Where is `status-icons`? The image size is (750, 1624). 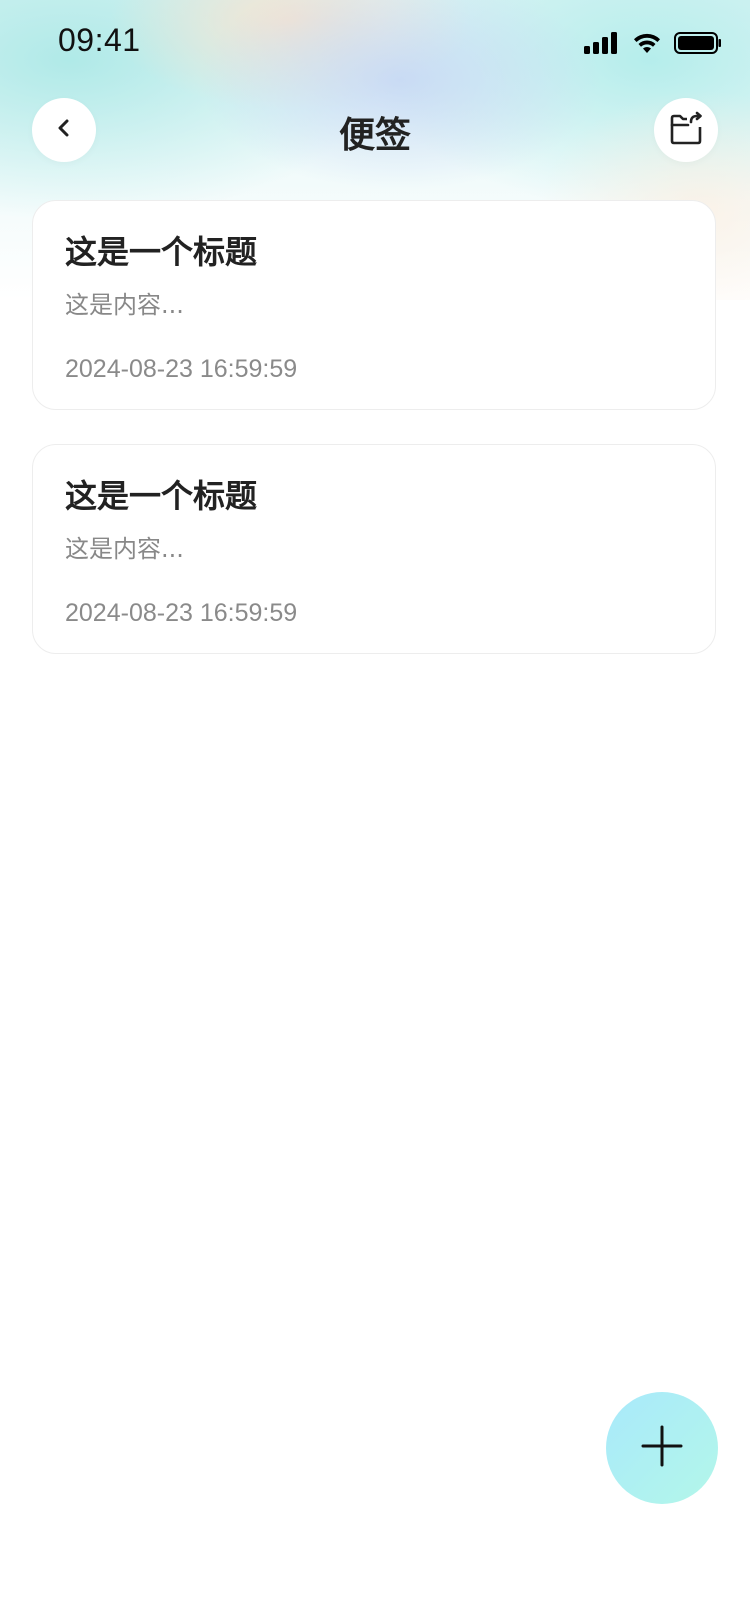 status-icons is located at coordinates (653, 45).